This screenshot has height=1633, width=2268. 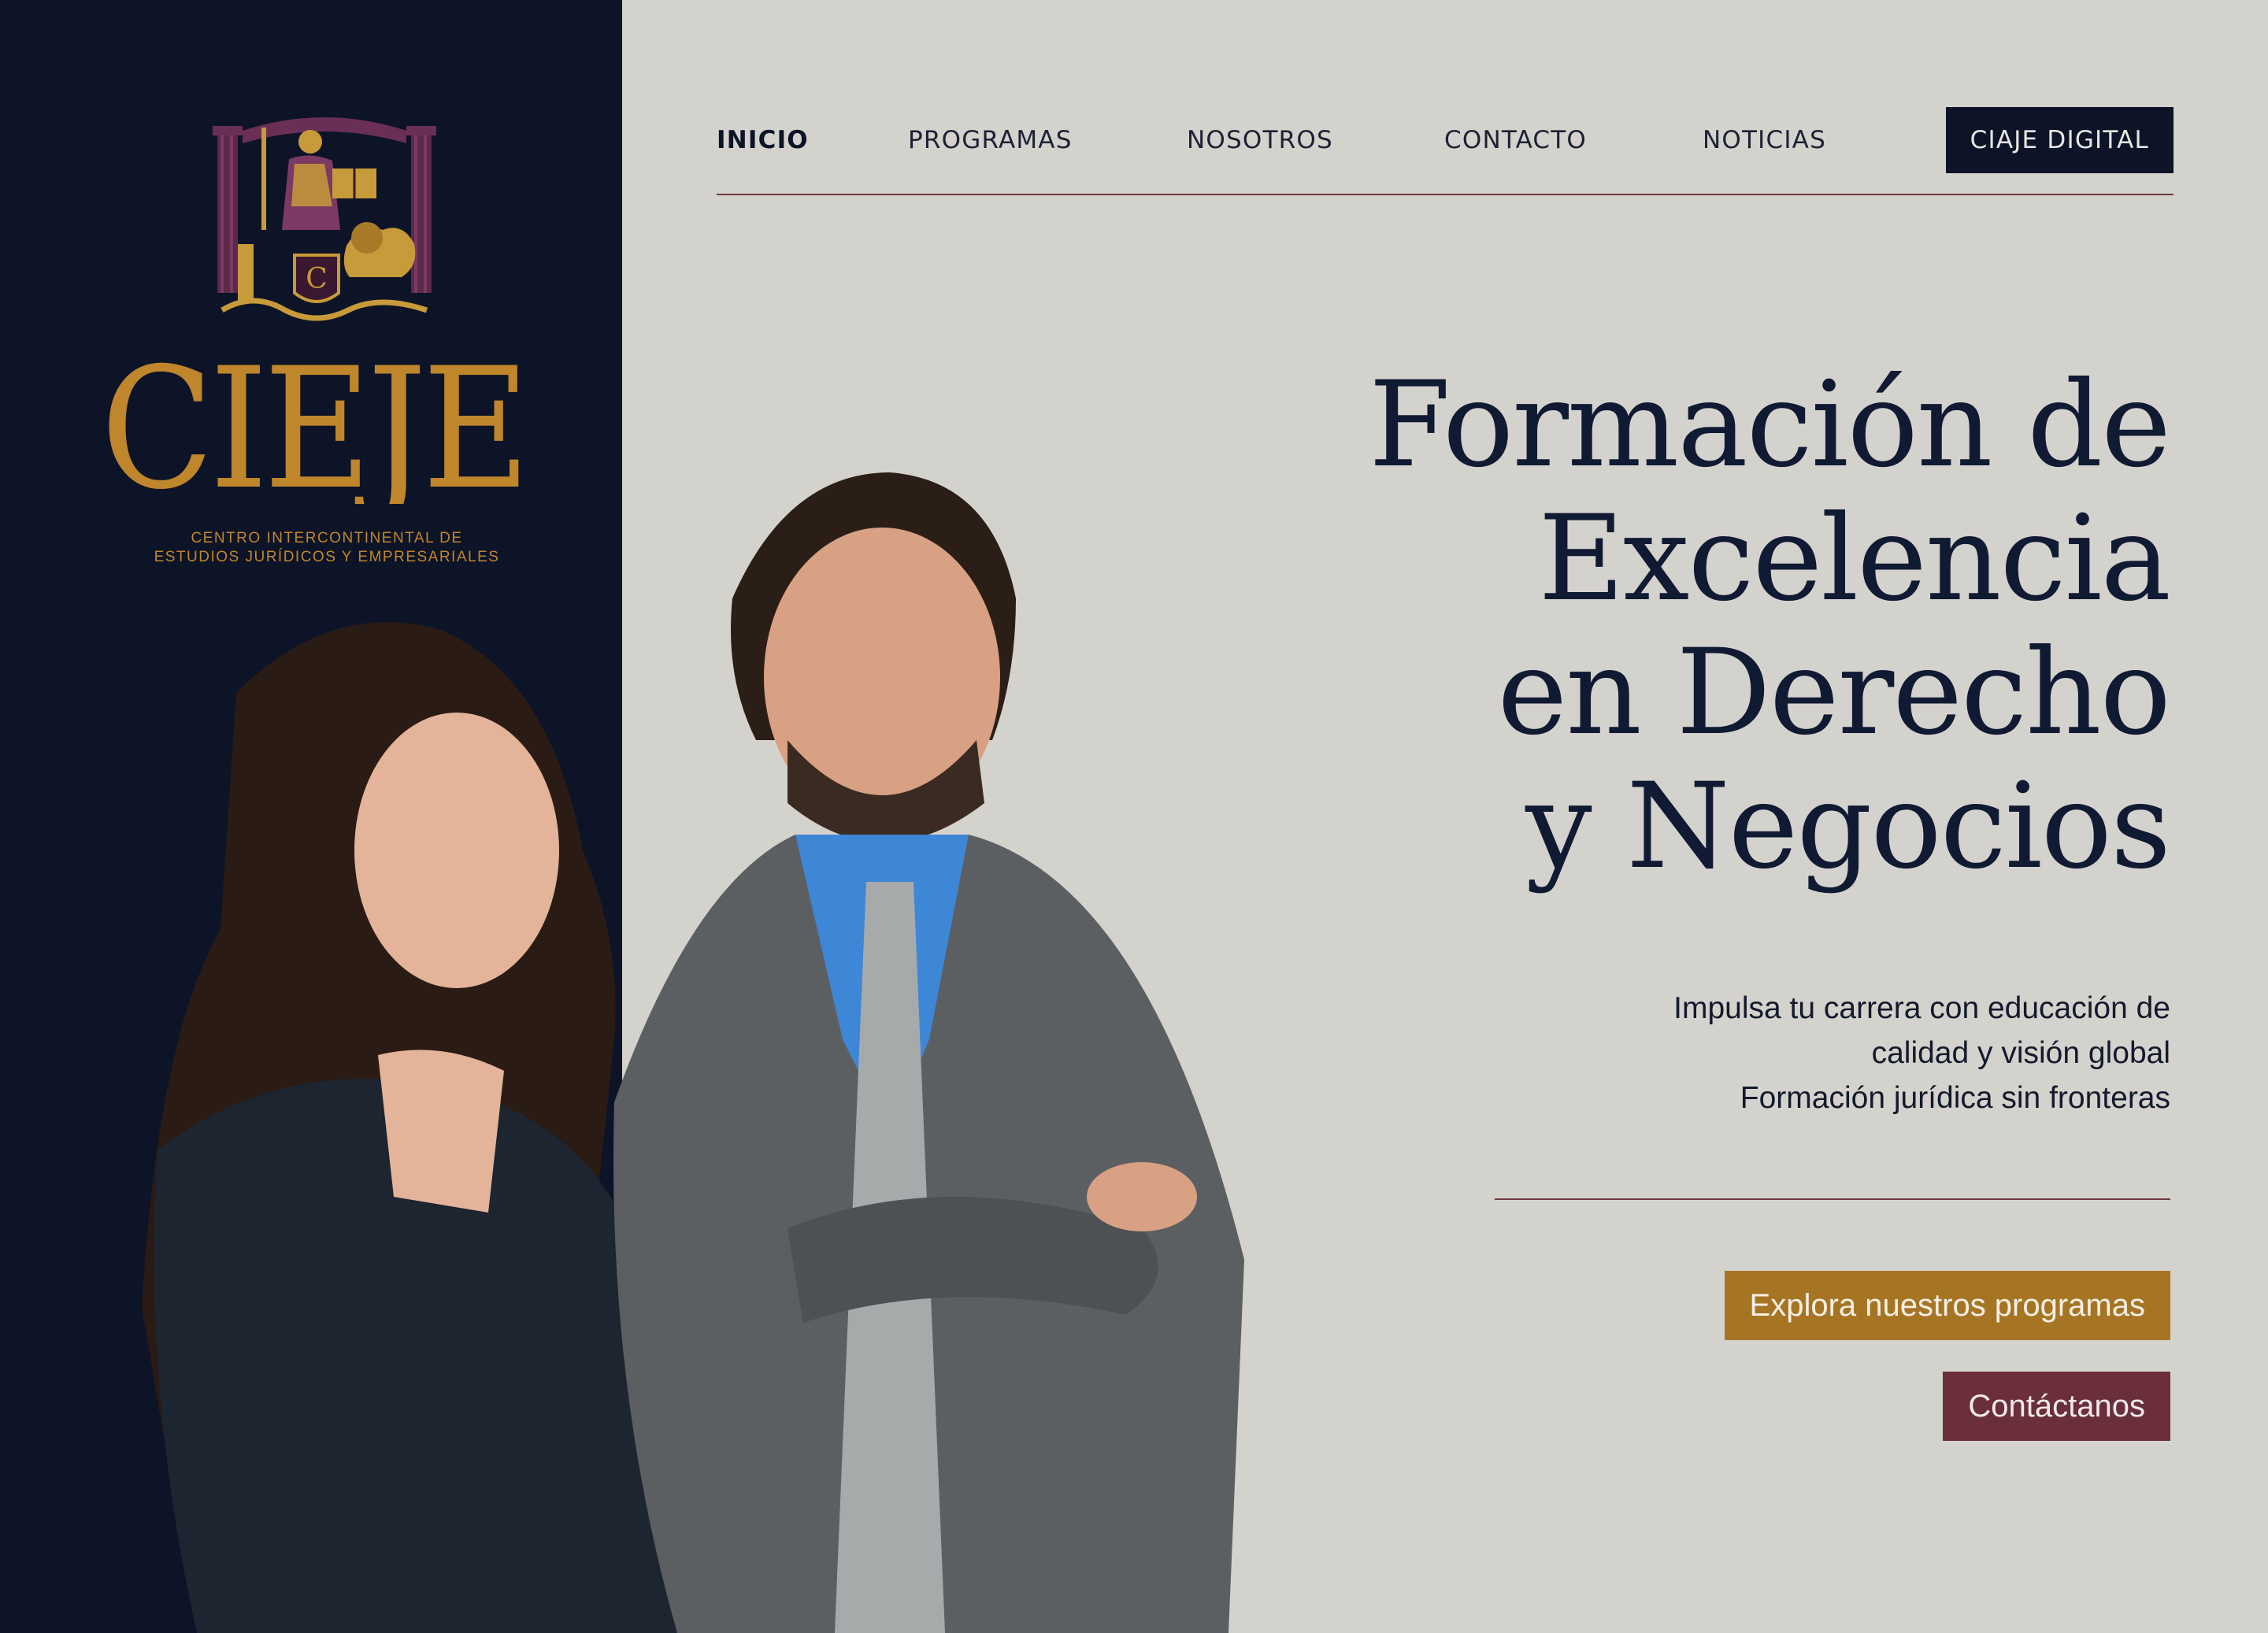 What do you see at coordinates (324, 219) in the screenshot?
I see `crest-logo-icon: C` at bounding box center [324, 219].